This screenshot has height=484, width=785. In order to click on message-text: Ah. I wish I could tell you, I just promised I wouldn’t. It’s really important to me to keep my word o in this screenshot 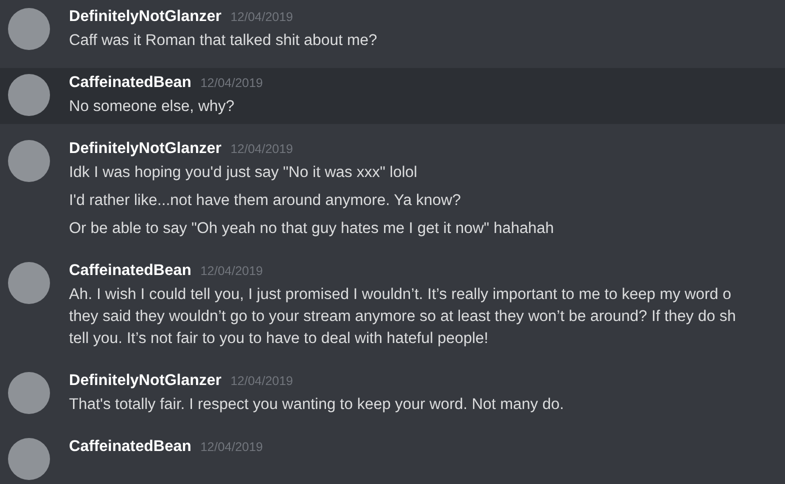, I will do `click(400, 295)`.